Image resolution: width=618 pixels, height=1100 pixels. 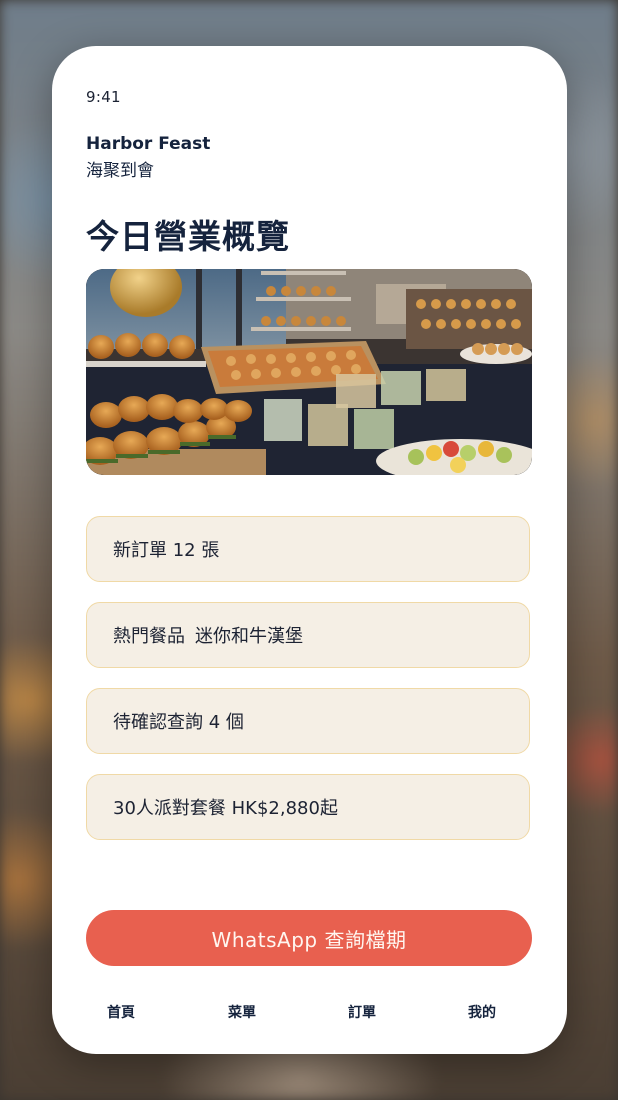 I want to click on nav-item-menu: 菜單, so click(x=242, y=1012).